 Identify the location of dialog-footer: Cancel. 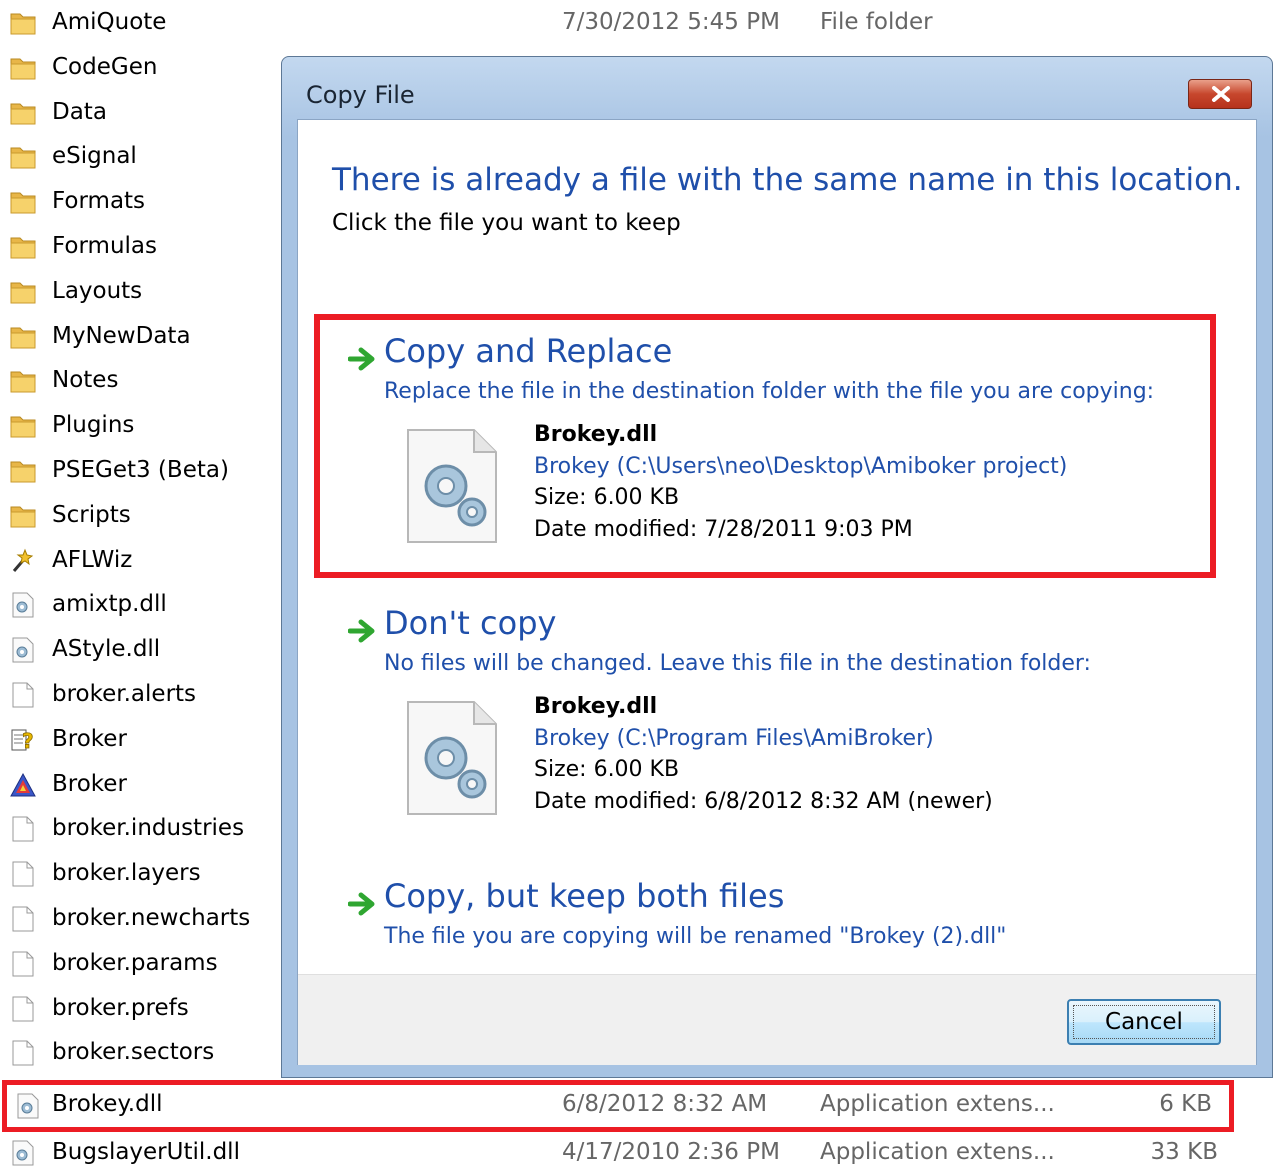
(777, 1019).